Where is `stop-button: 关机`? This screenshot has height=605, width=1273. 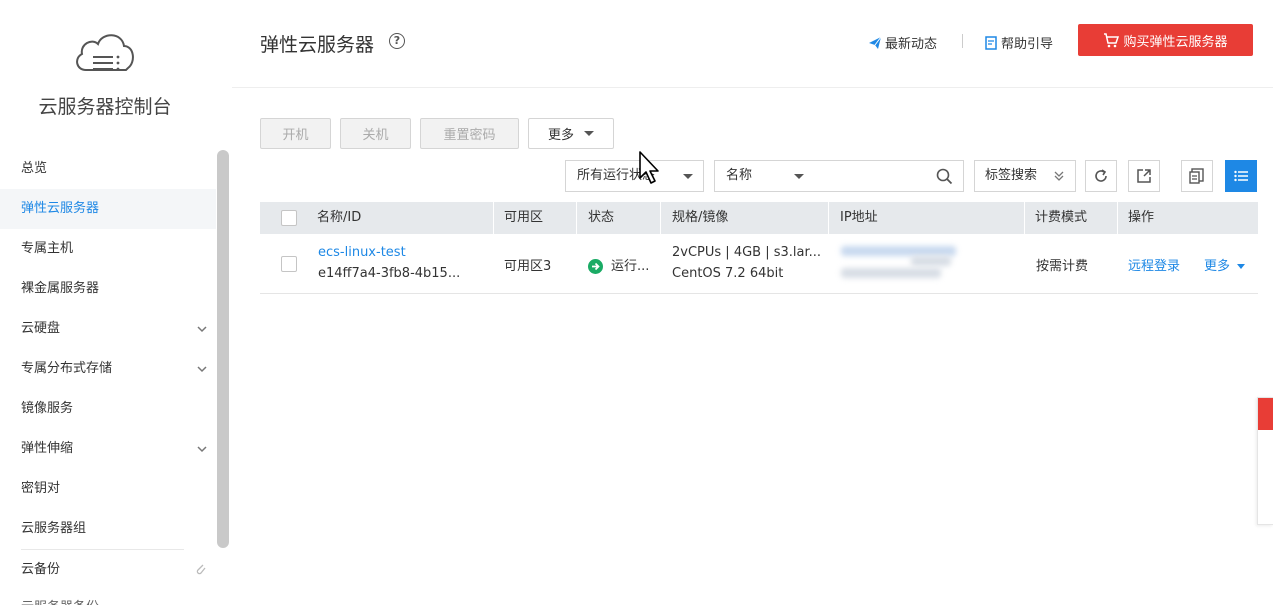
stop-button: 关机 is located at coordinates (375, 133).